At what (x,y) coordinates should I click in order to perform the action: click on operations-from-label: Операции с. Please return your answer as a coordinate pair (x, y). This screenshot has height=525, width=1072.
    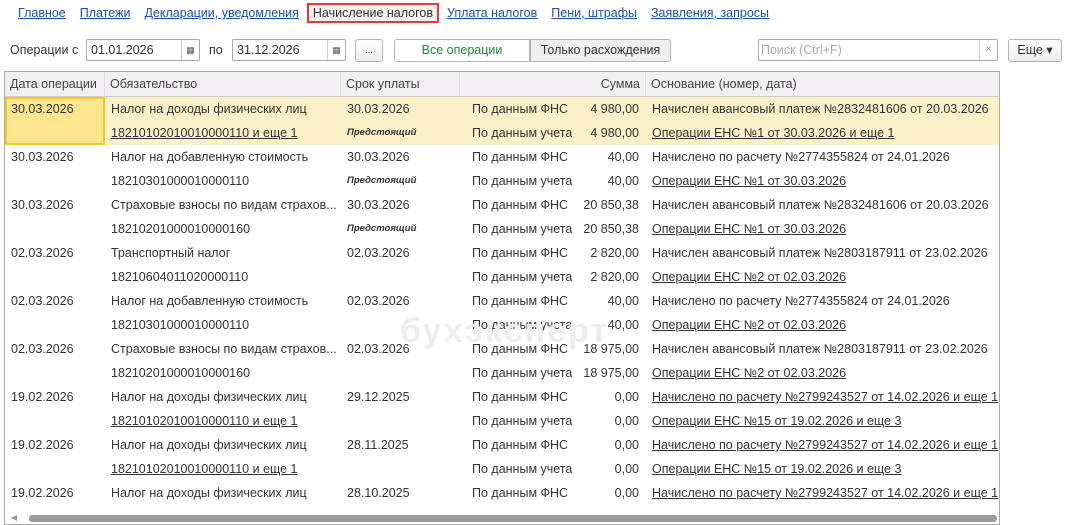
    Looking at the image, I should click on (44, 50).